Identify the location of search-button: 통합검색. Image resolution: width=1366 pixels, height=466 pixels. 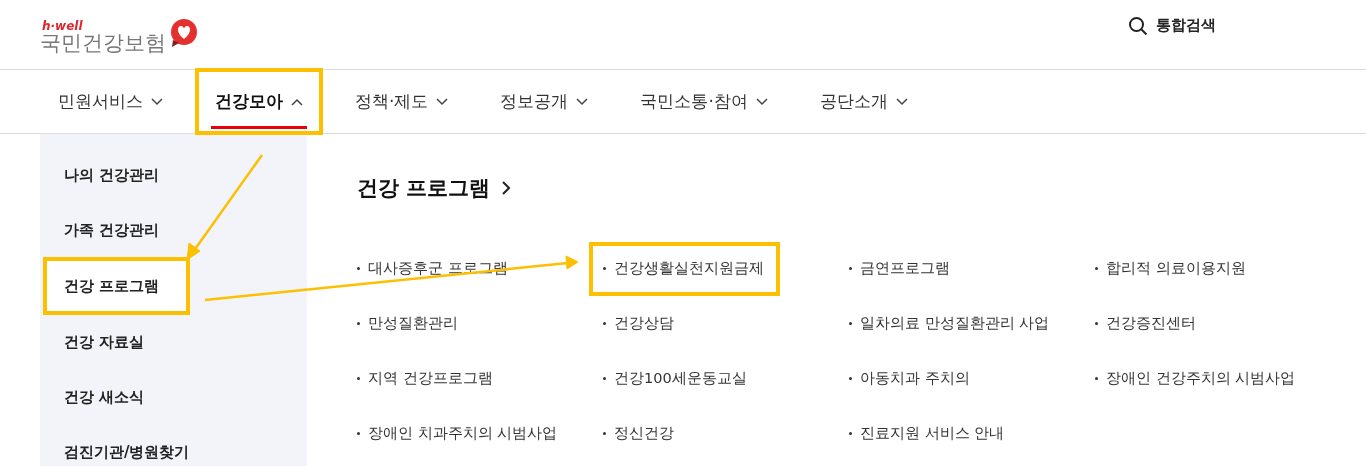
(1172, 25).